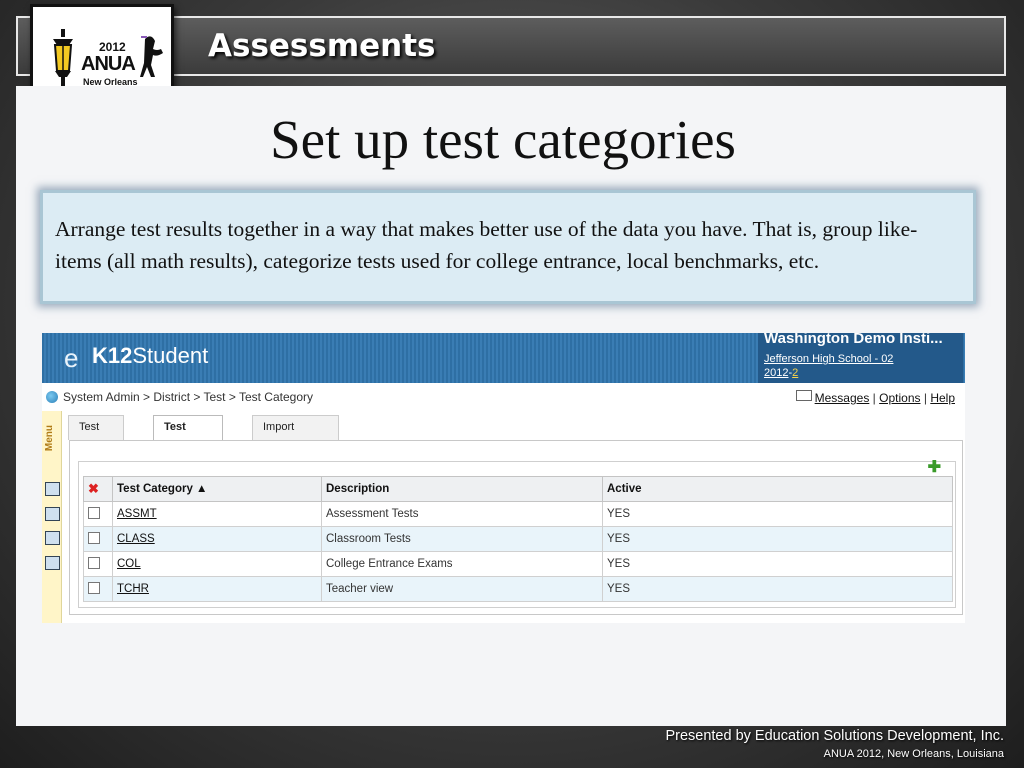 The width and height of the screenshot is (1024, 768). I want to click on category-code-link: CLASS, so click(217, 539).